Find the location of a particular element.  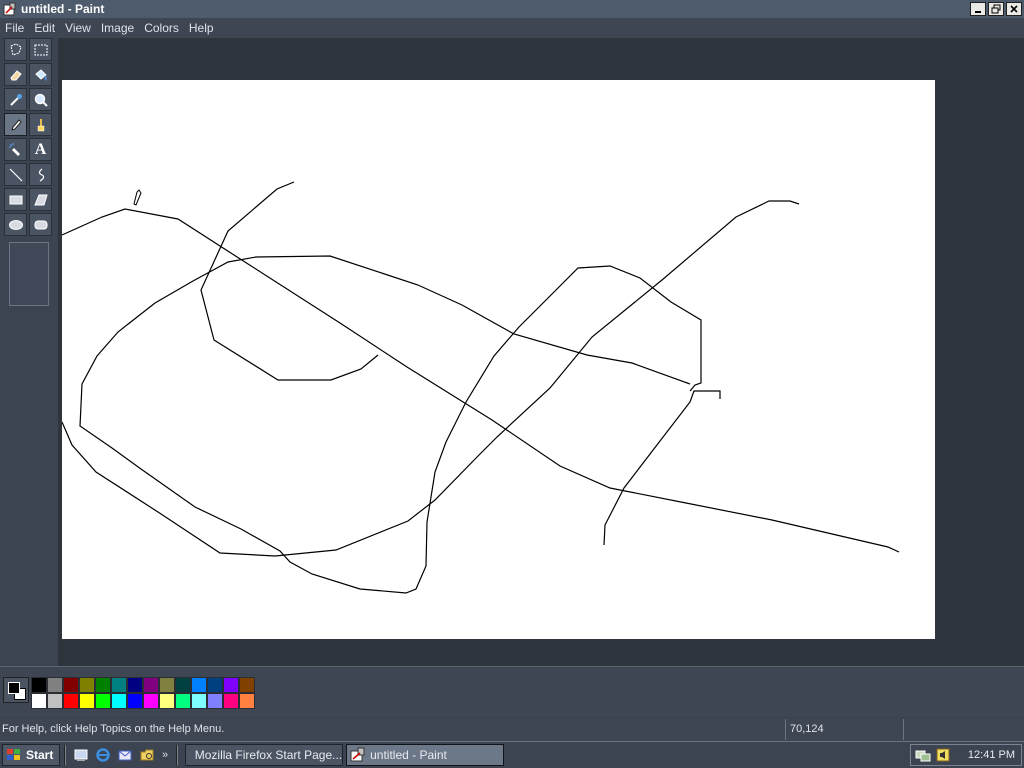

line-icon is located at coordinates (15, 174).